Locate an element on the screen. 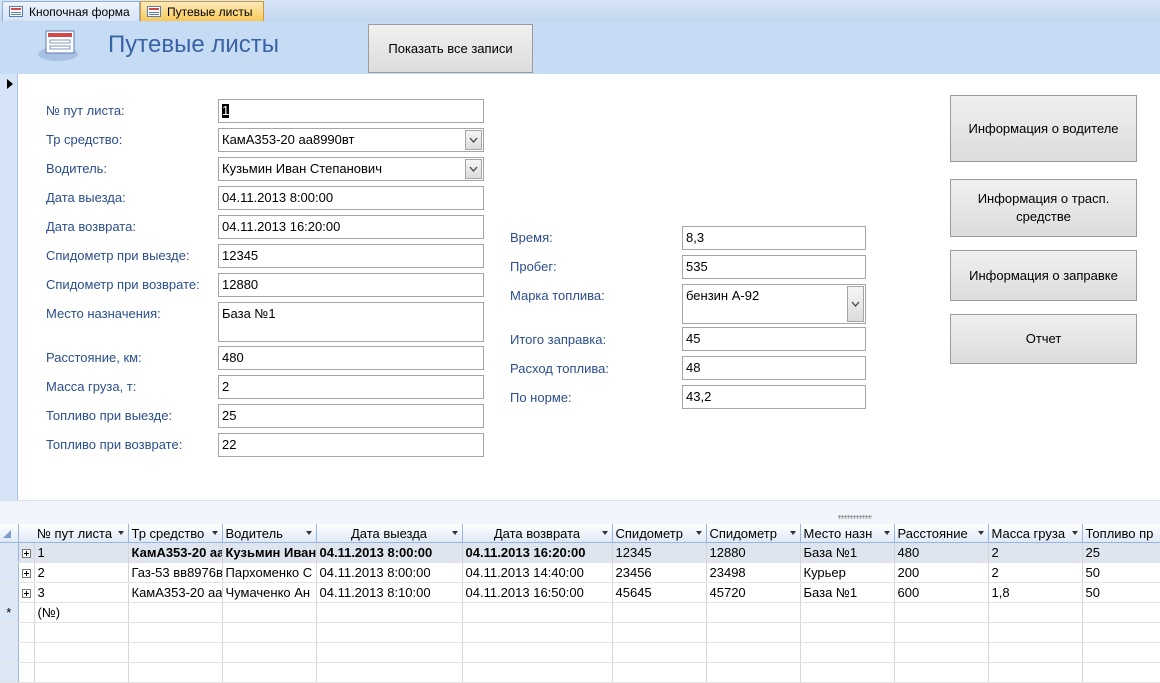 The height and width of the screenshot is (683, 1160). table-cell: 1 is located at coordinates (81, 552).